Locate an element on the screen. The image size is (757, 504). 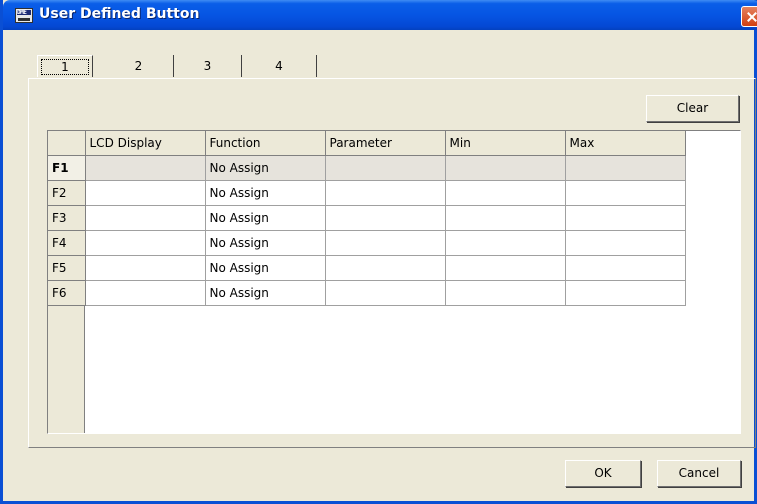
row-header-f3: F3 is located at coordinates (67, 218).